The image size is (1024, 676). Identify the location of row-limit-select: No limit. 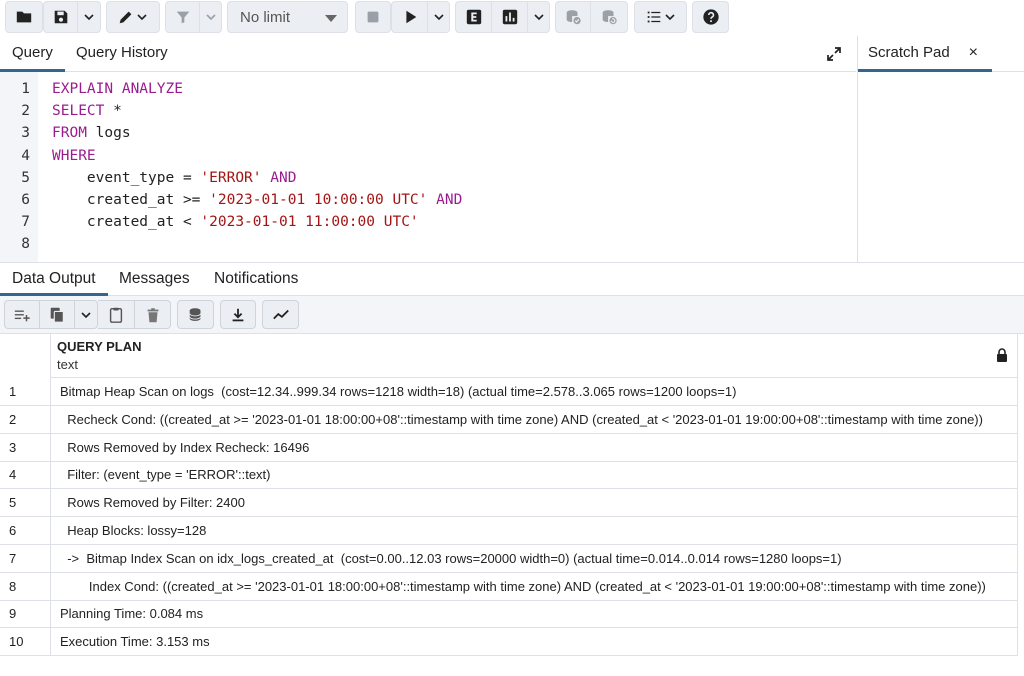
(287, 17).